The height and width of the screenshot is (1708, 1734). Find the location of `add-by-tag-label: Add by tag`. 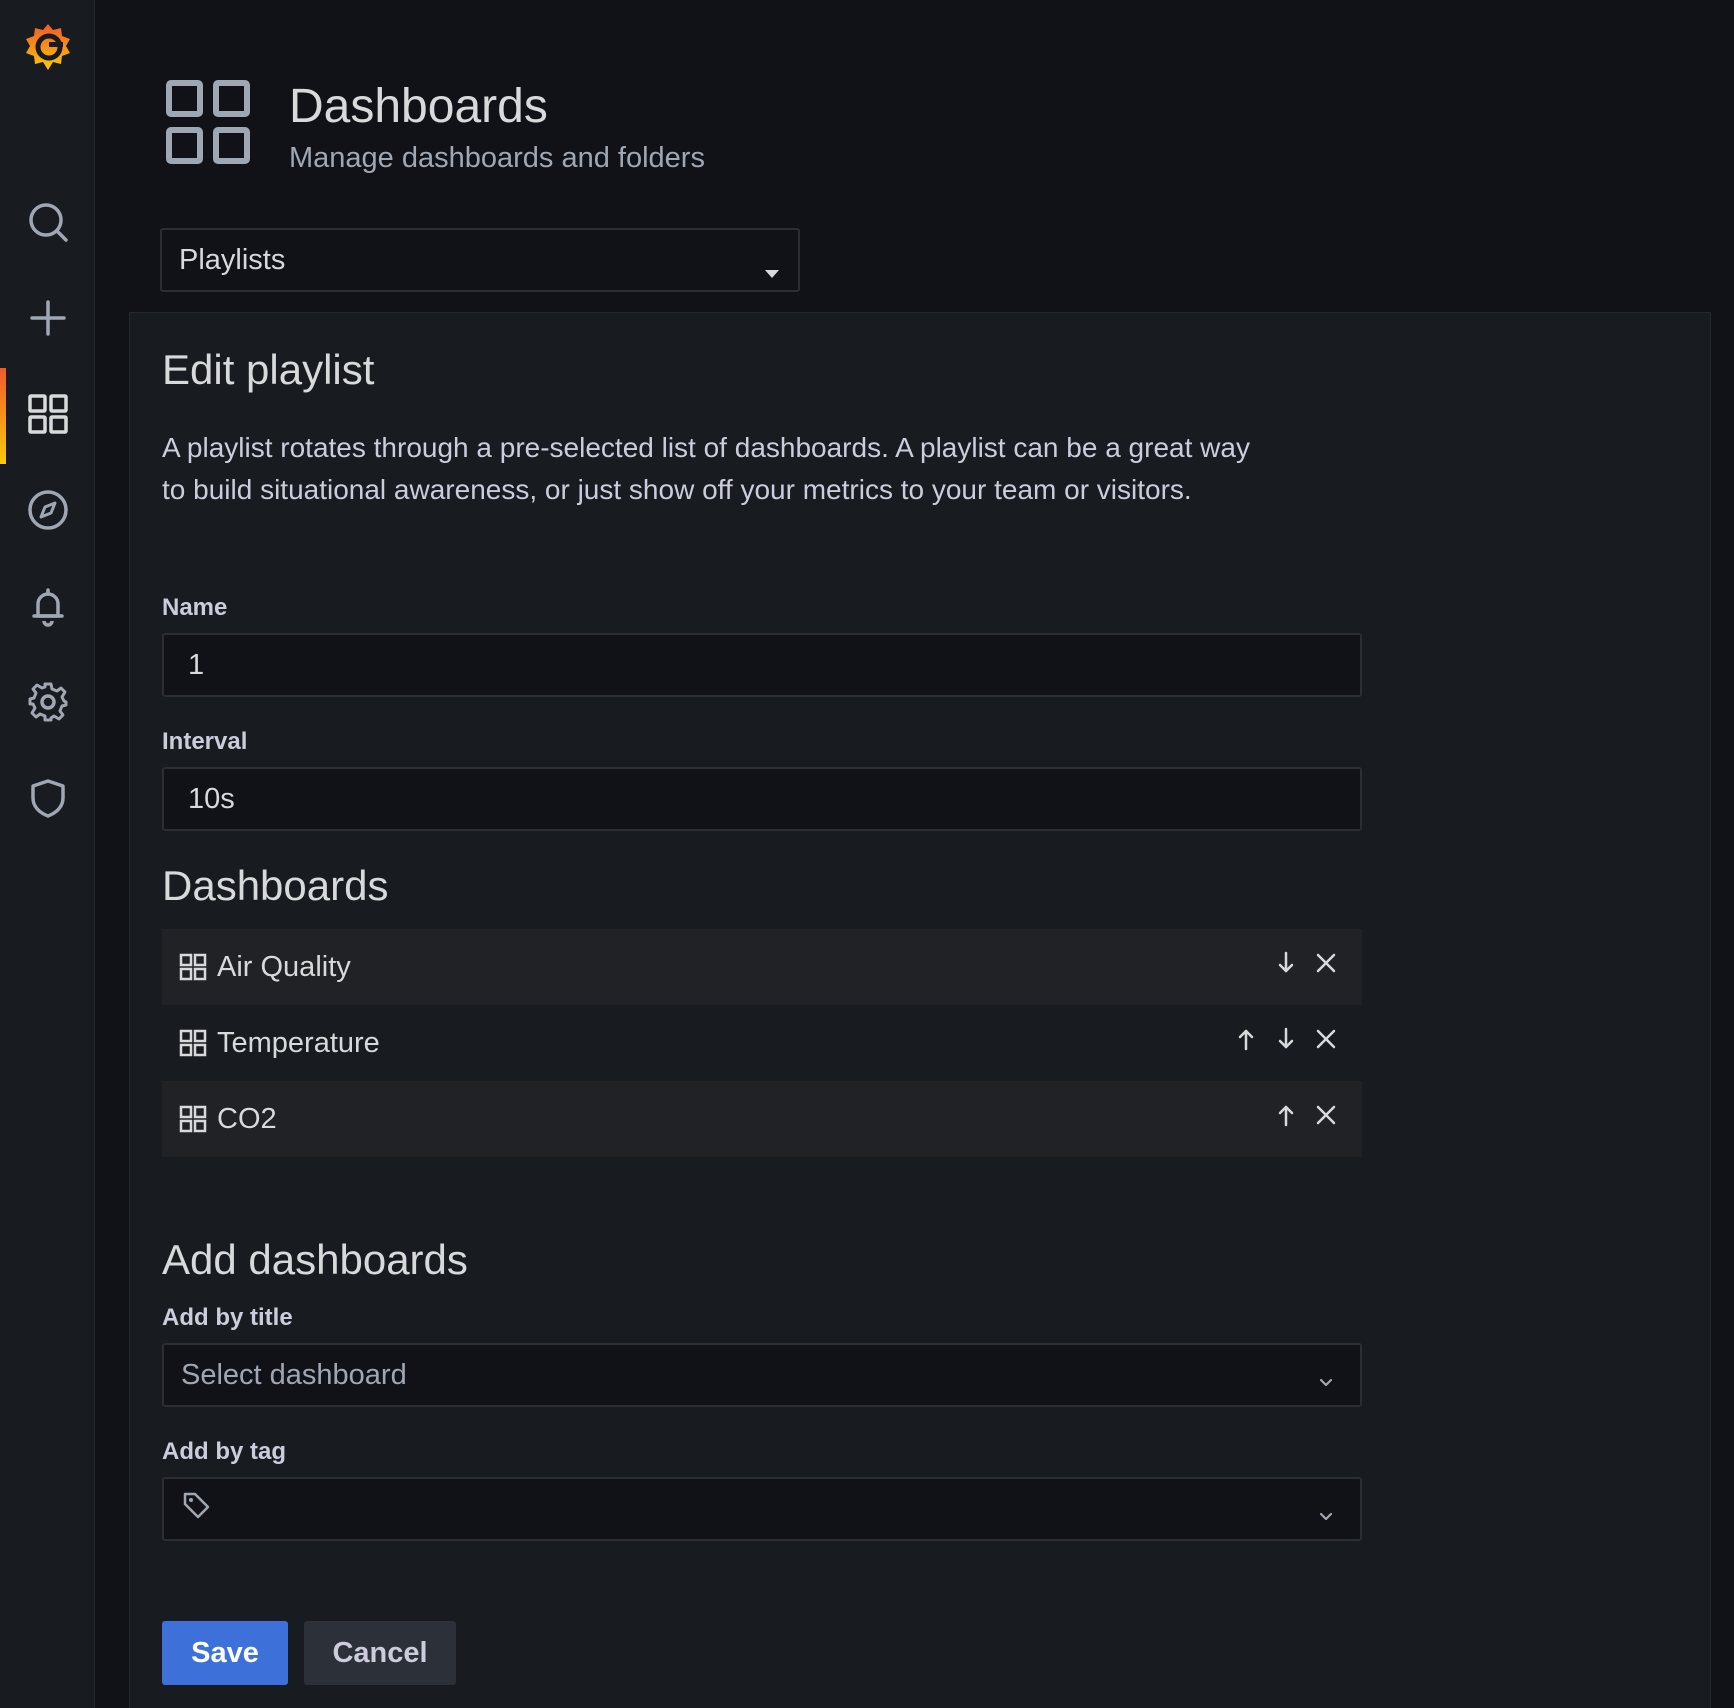

add-by-tag-label: Add by tag is located at coordinates (224, 1451).